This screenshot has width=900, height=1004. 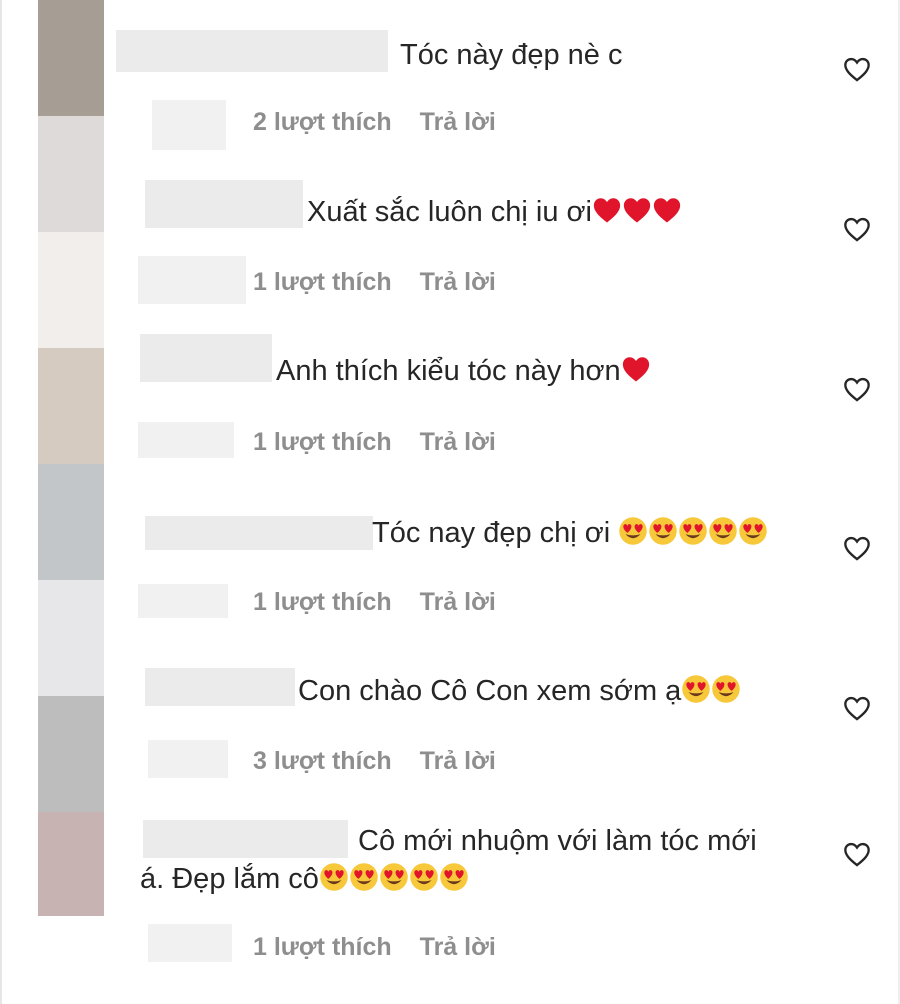 I want to click on comment-text: Tóc nay đẹp chị ơi, so click(x=570, y=533).